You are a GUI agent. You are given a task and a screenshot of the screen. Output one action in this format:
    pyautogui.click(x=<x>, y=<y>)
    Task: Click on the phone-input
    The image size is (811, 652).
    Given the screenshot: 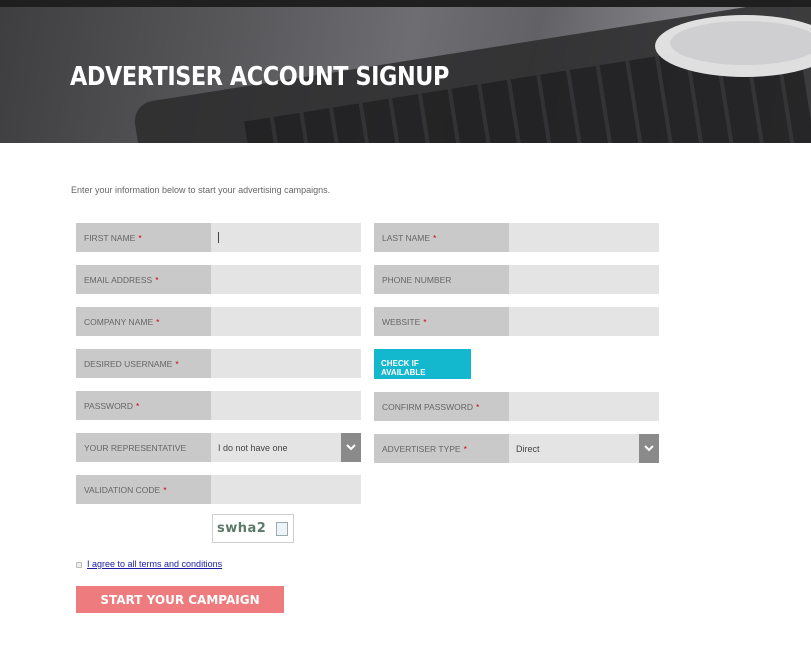 What is the action you would take?
    pyautogui.click(x=584, y=279)
    